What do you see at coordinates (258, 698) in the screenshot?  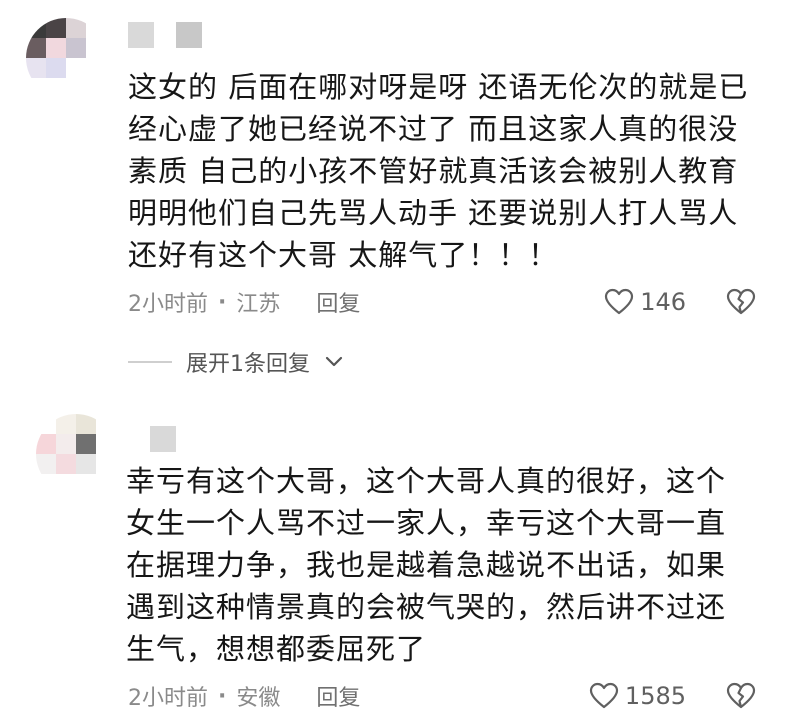 I see `comment-location: 安徽` at bounding box center [258, 698].